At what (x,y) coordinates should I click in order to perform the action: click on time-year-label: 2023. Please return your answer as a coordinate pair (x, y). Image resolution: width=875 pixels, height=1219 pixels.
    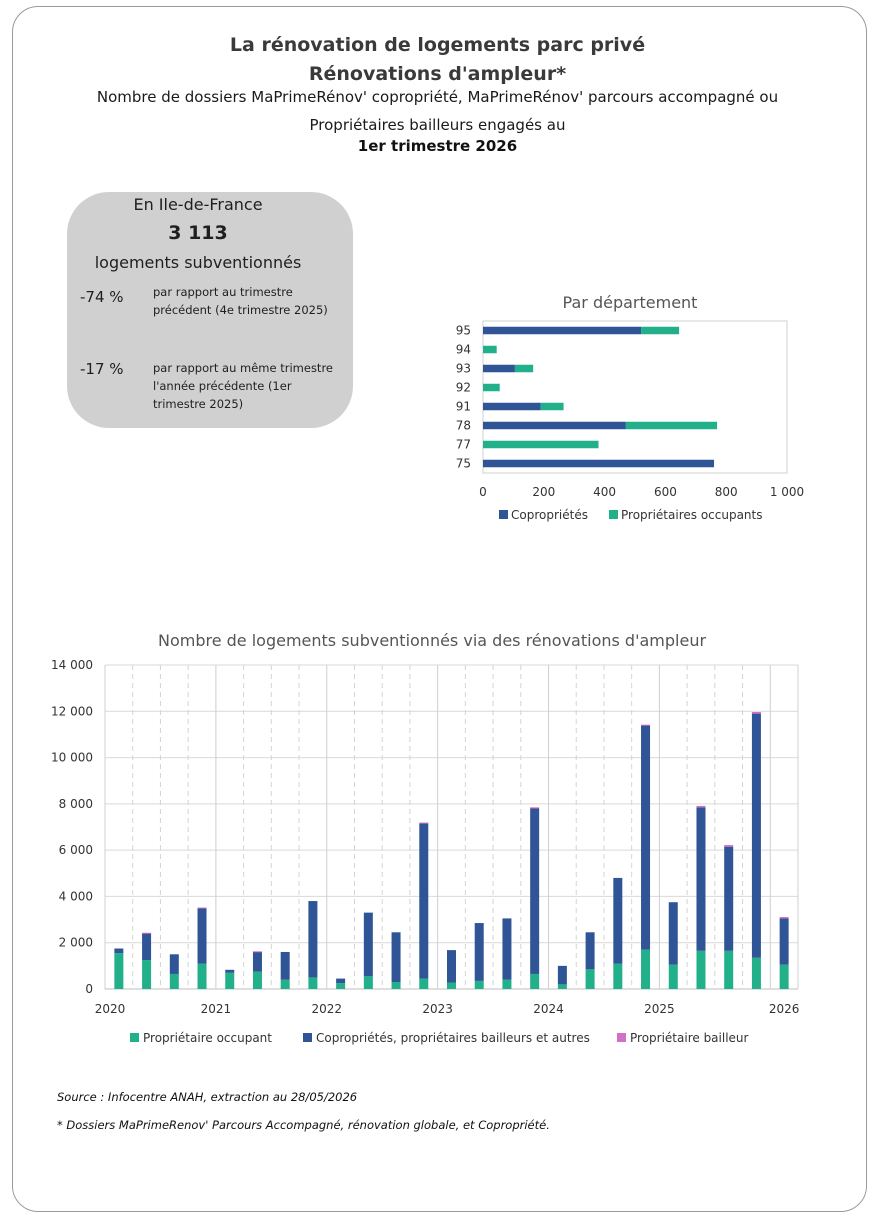
    Looking at the image, I should click on (437, 1009).